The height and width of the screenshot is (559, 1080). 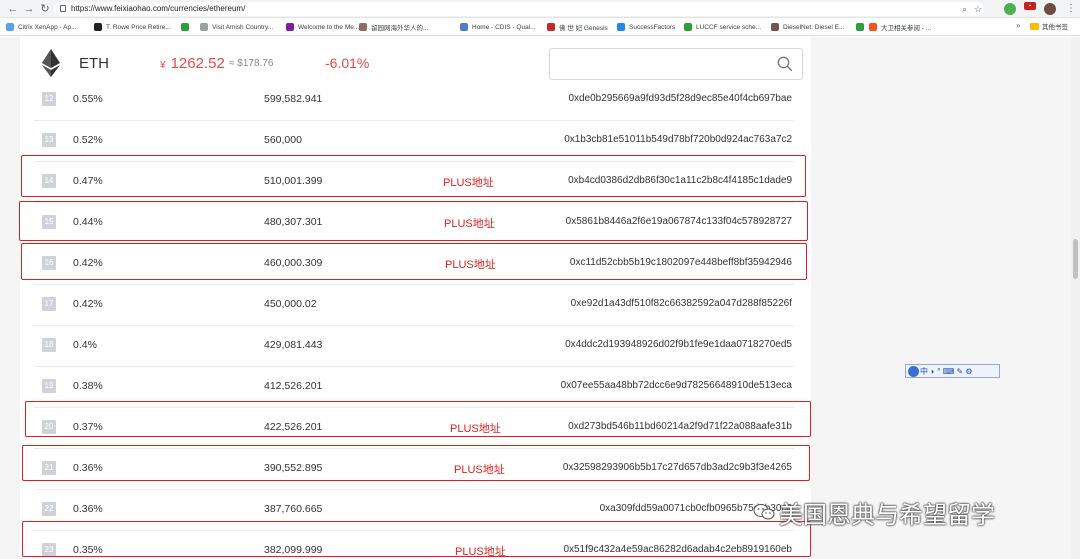 What do you see at coordinates (347, 63) in the screenshot?
I see `price-change: -6.01%` at bounding box center [347, 63].